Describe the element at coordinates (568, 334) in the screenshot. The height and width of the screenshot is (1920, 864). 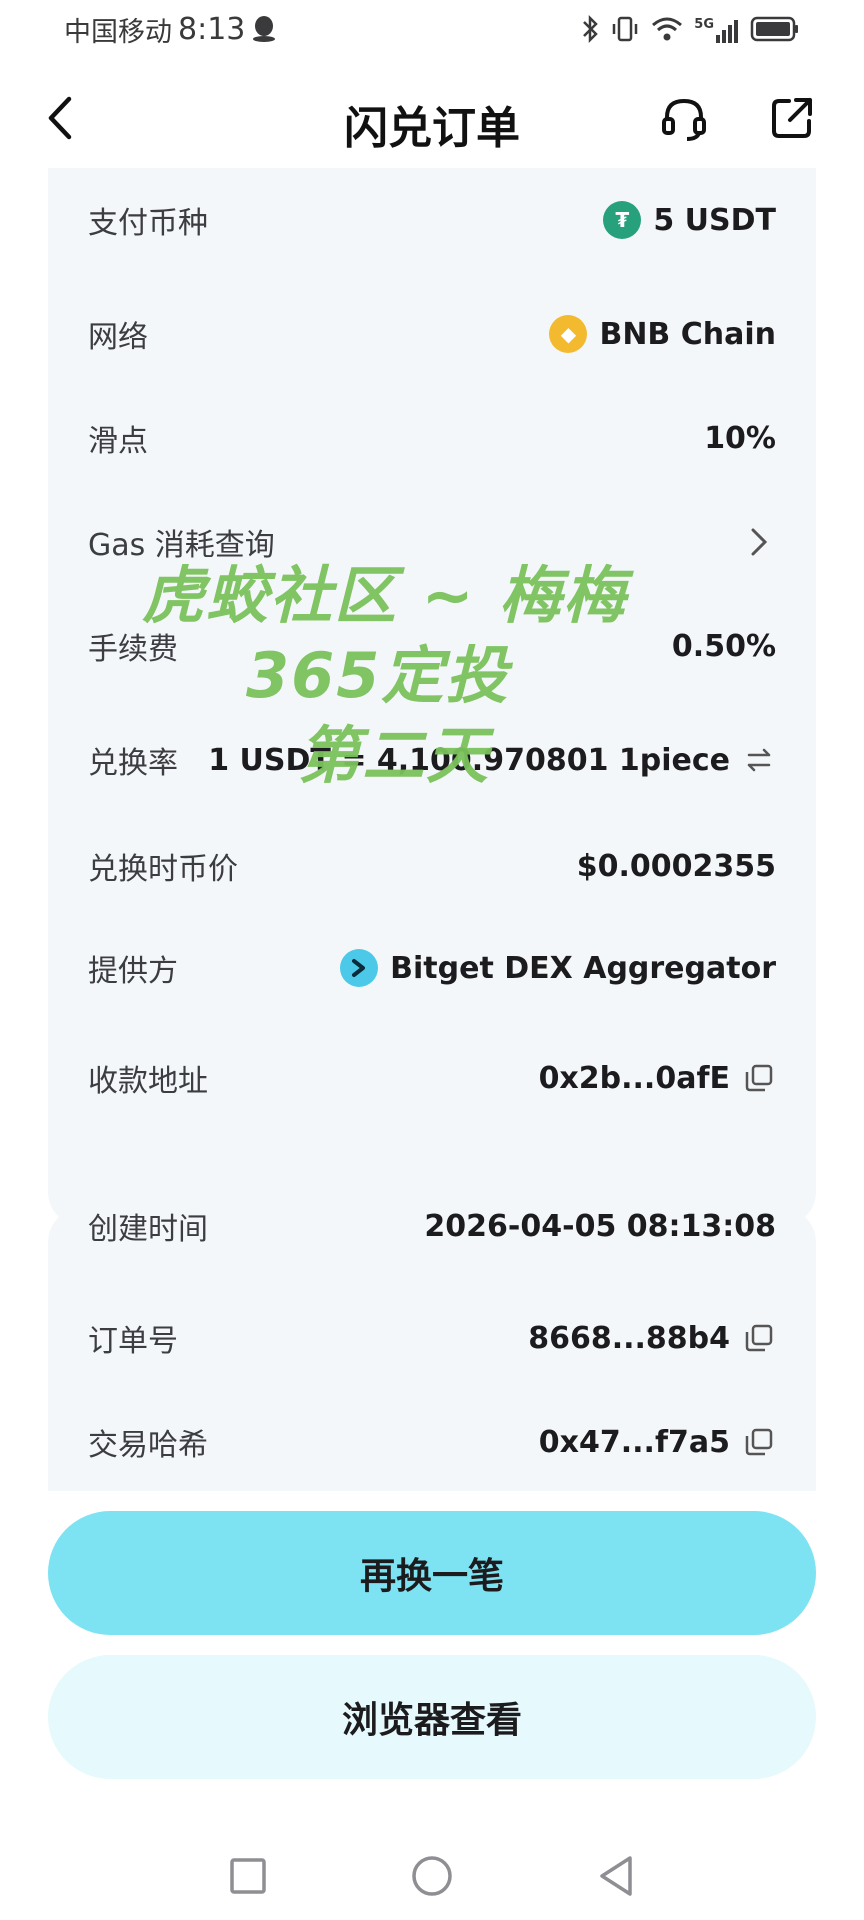
I see `bnb-icon: ◆` at that location.